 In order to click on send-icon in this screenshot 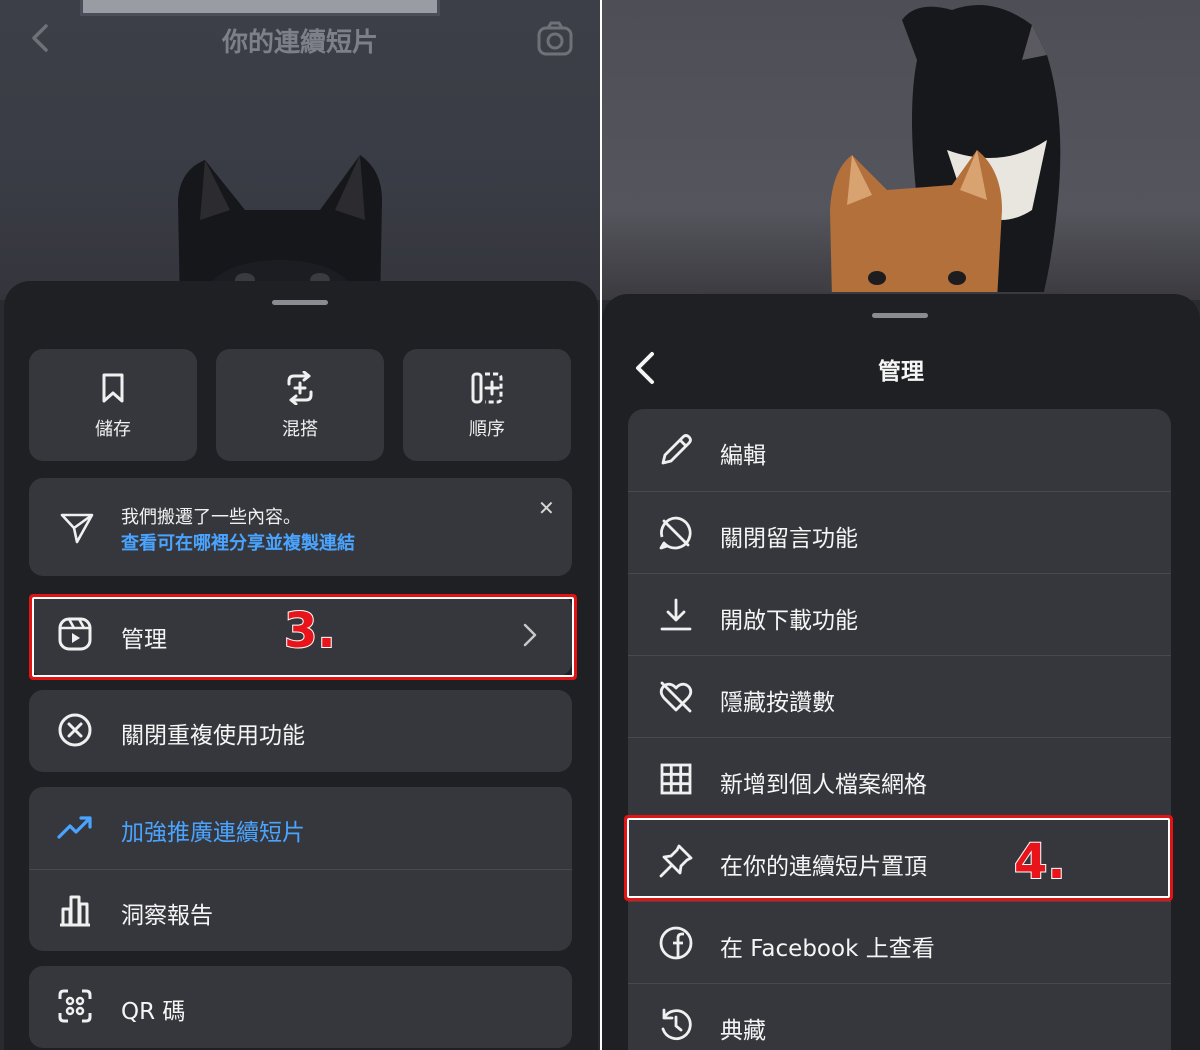, I will do `click(77, 528)`.